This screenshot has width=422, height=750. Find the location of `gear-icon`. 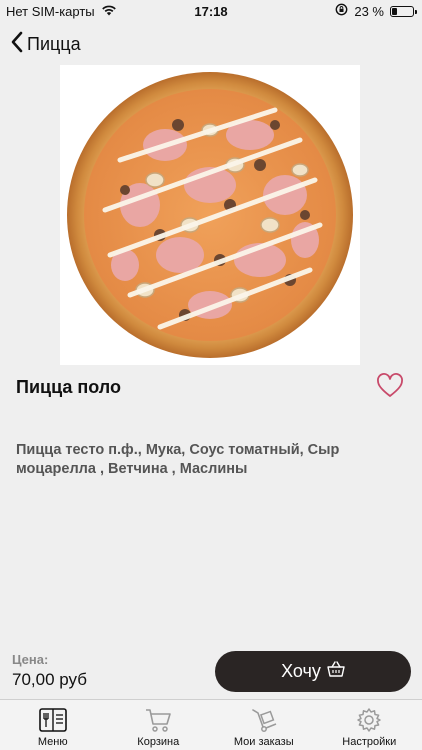

gear-icon is located at coordinates (369, 720).